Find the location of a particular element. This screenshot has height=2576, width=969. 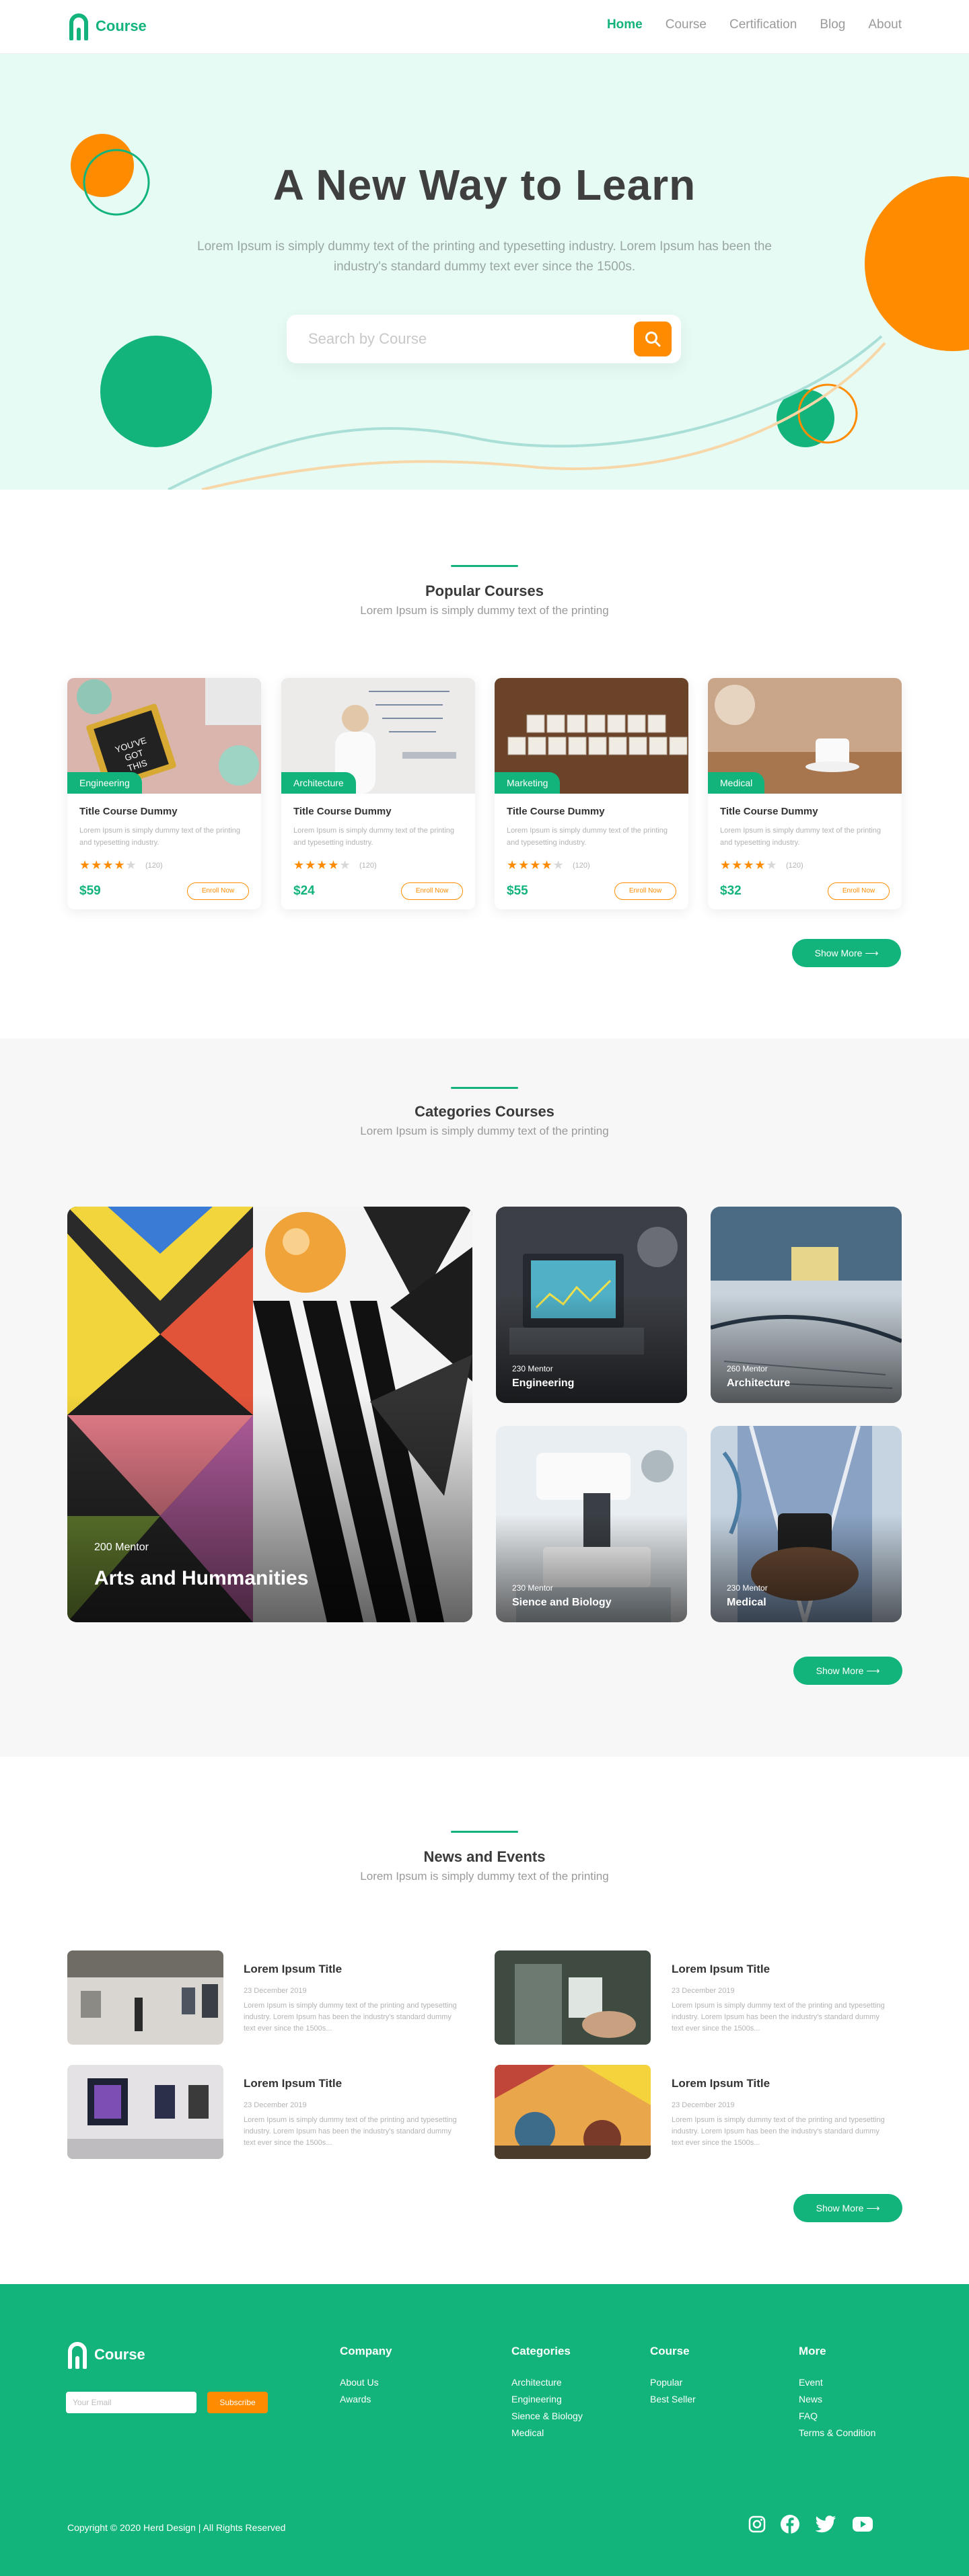

footer-link: News is located at coordinates (810, 2399).